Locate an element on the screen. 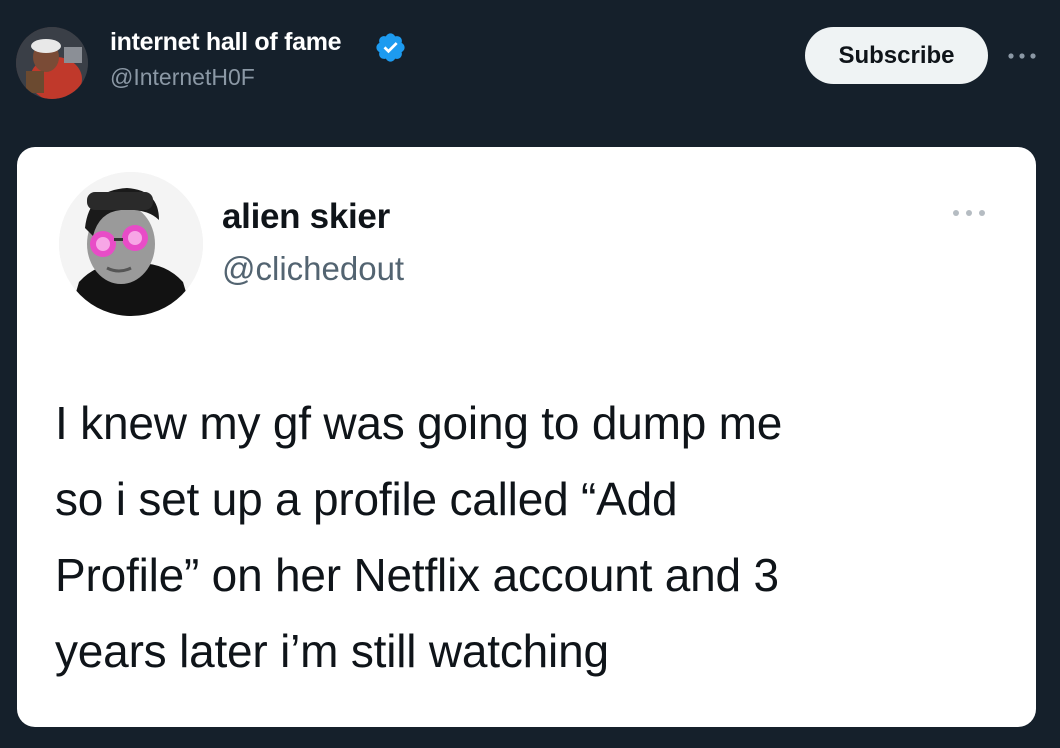 This screenshot has height=748, width=1060. tweet-text-line: Profile” on her Netflix account and 3 is located at coordinates (417, 575).